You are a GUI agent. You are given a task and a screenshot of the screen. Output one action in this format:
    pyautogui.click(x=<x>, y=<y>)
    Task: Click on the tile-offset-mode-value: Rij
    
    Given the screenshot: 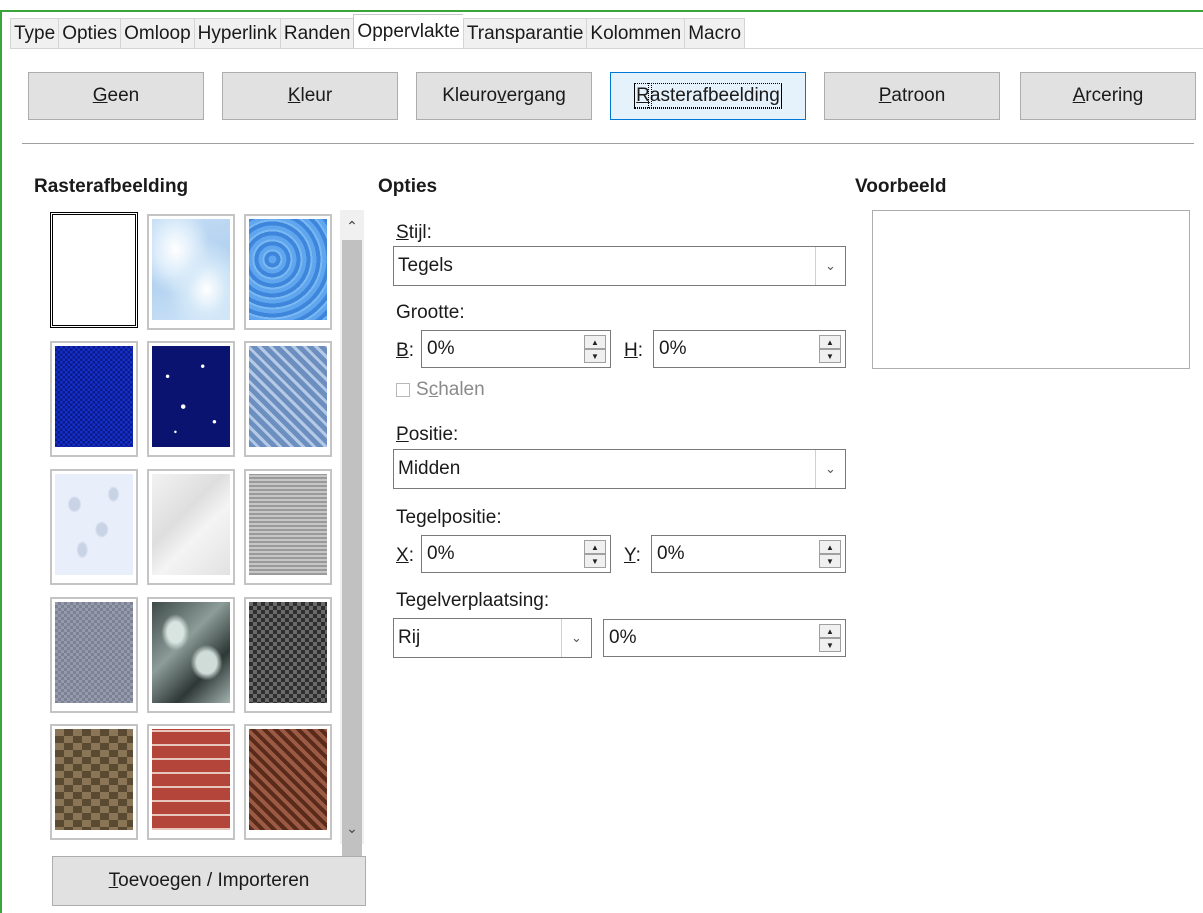 What is the action you would take?
    pyautogui.click(x=409, y=637)
    